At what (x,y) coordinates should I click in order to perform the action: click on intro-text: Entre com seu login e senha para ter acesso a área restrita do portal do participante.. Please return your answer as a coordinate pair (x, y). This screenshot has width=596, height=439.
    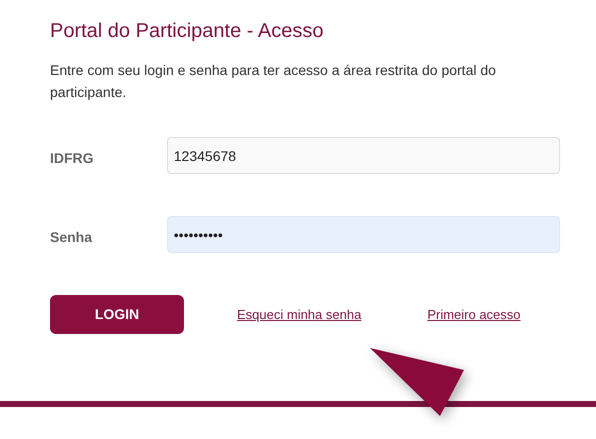
    Looking at the image, I should click on (273, 81).